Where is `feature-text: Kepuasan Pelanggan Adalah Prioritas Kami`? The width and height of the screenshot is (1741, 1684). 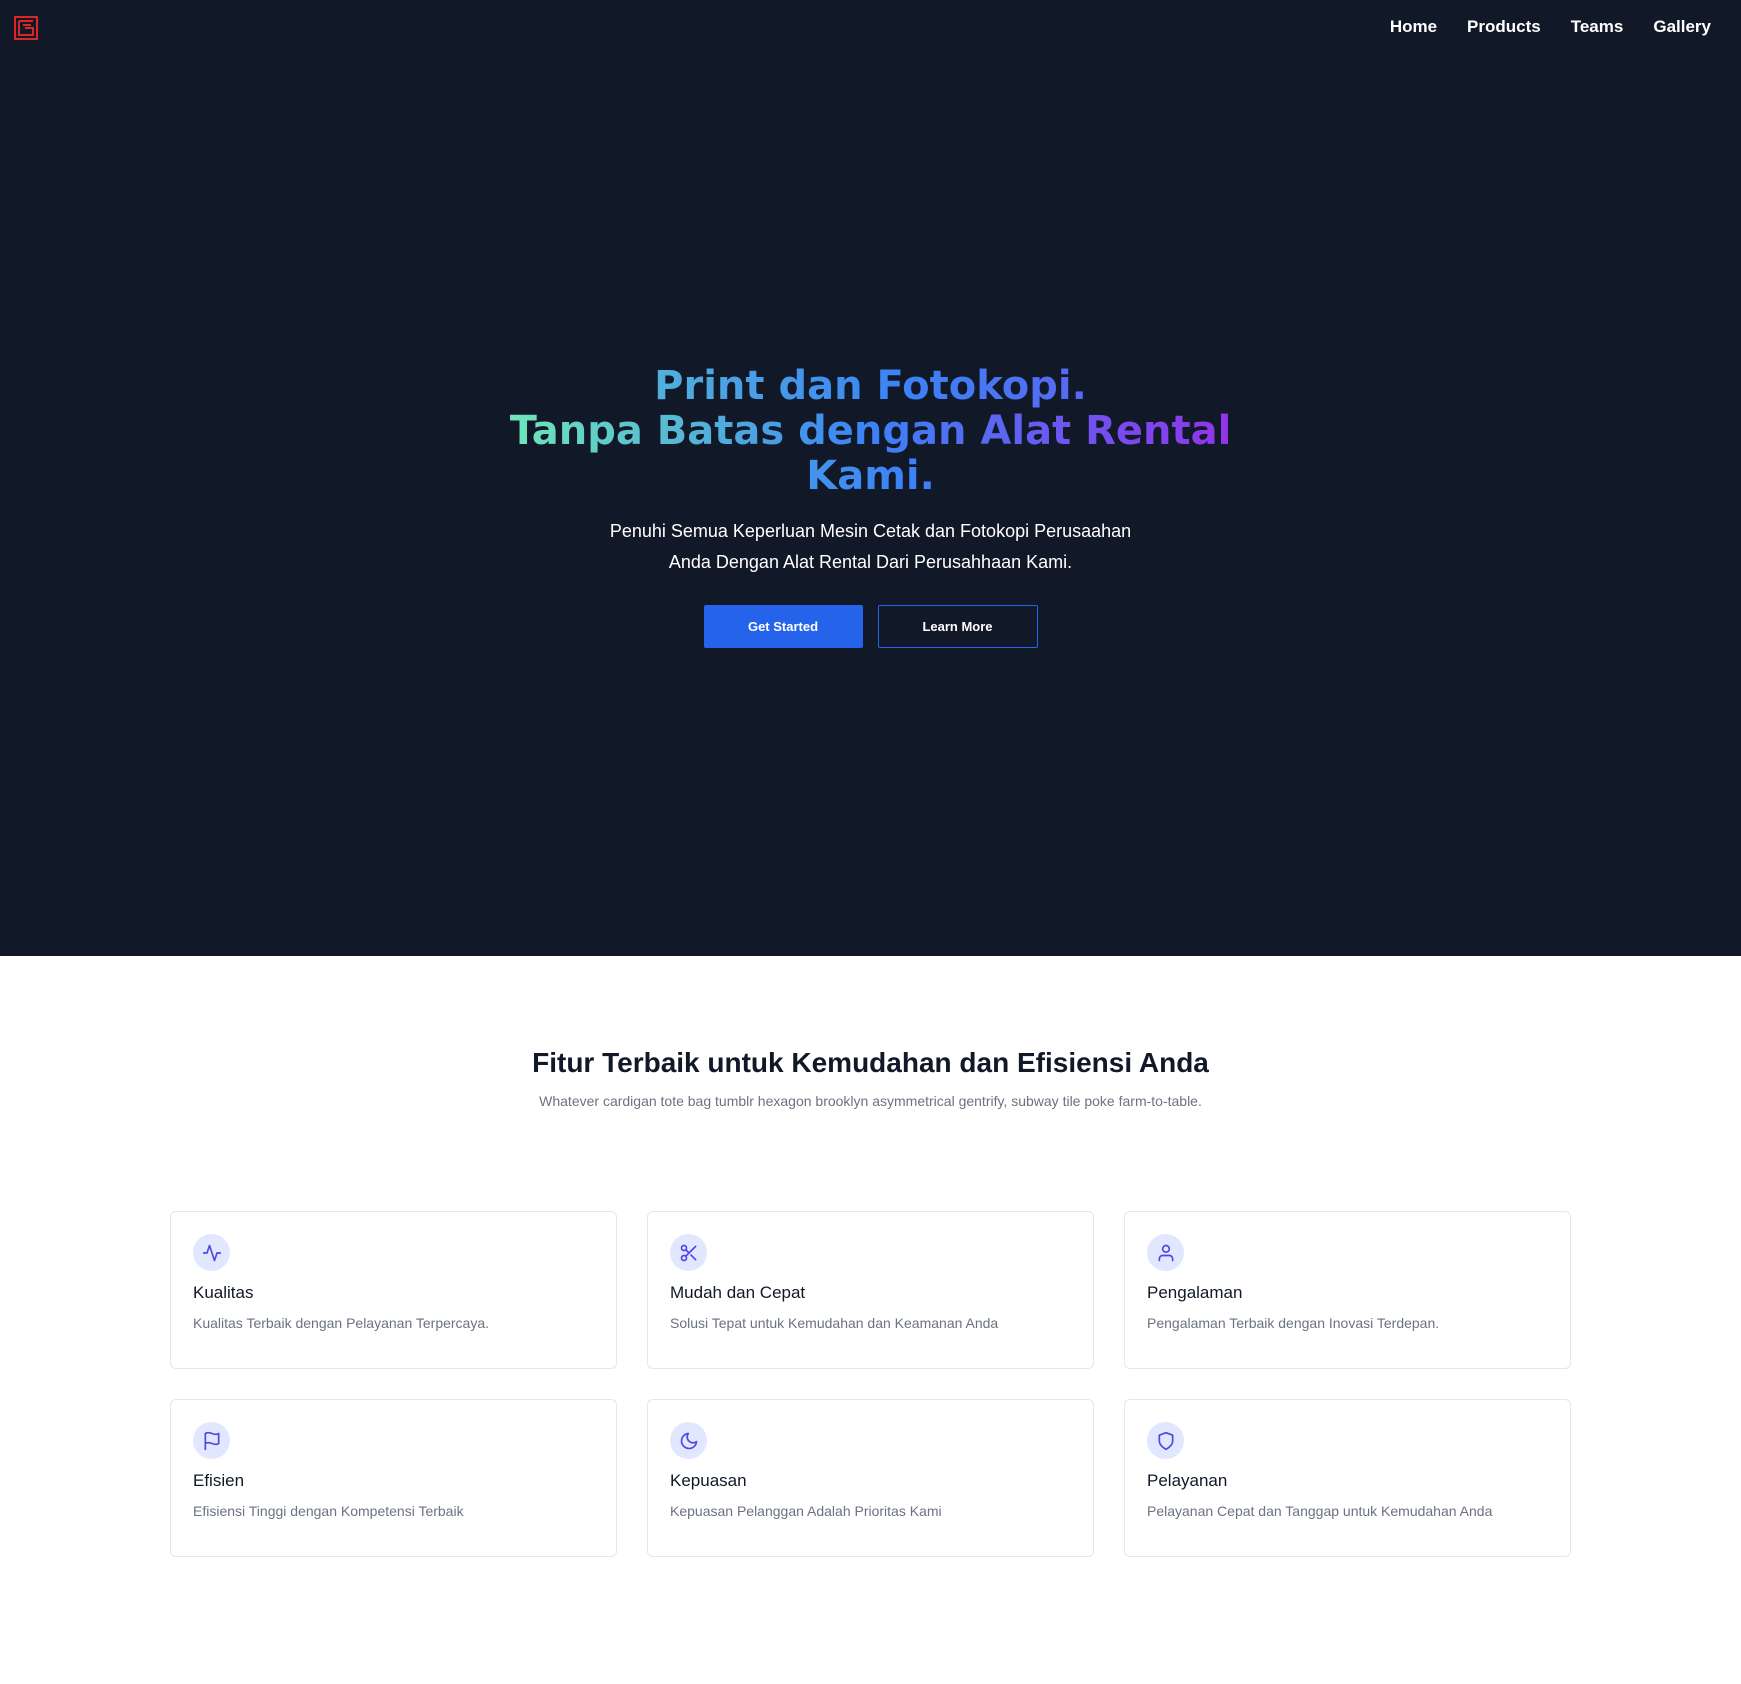 feature-text: Kepuasan Pelanggan Adalah Prioritas Kami is located at coordinates (806, 1511).